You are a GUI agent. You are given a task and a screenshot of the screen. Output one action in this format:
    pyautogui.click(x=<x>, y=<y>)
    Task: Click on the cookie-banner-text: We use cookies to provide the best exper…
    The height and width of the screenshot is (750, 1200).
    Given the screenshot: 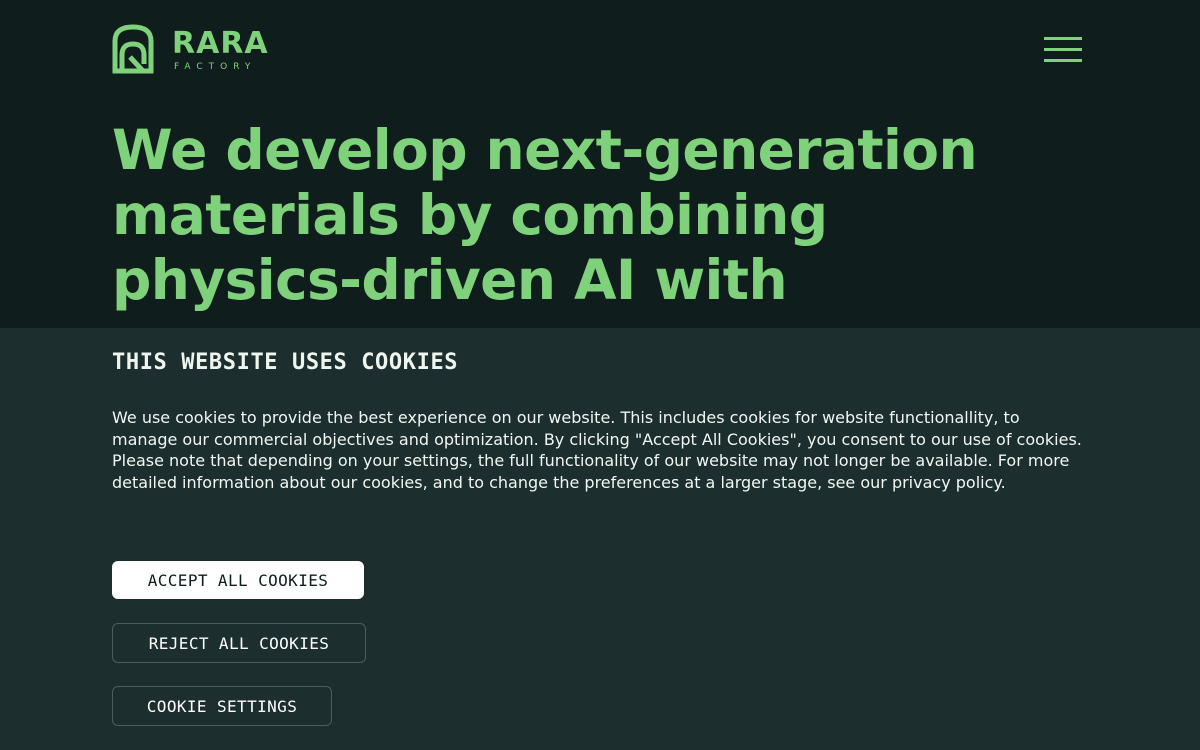 What is the action you would take?
    pyautogui.click(x=599, y=450)
    